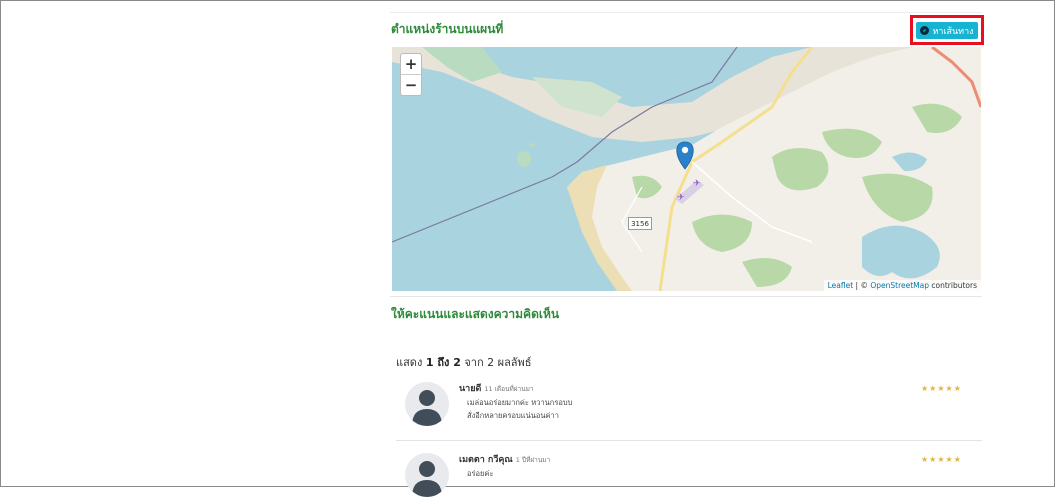  Describe the element at coordinates (953, 31) in the screenshot. I see `find-route-label: หาเส้นทาง` at that location.